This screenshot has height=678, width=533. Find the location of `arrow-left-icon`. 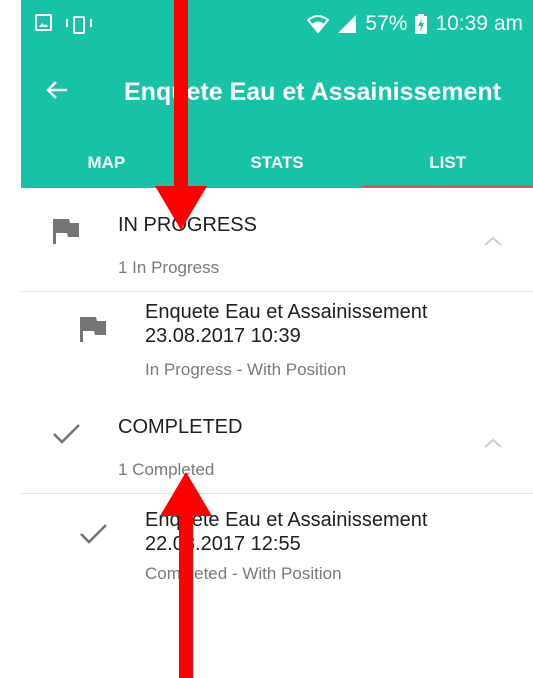

arrow-left-icon is located at coordinates (56, 90).